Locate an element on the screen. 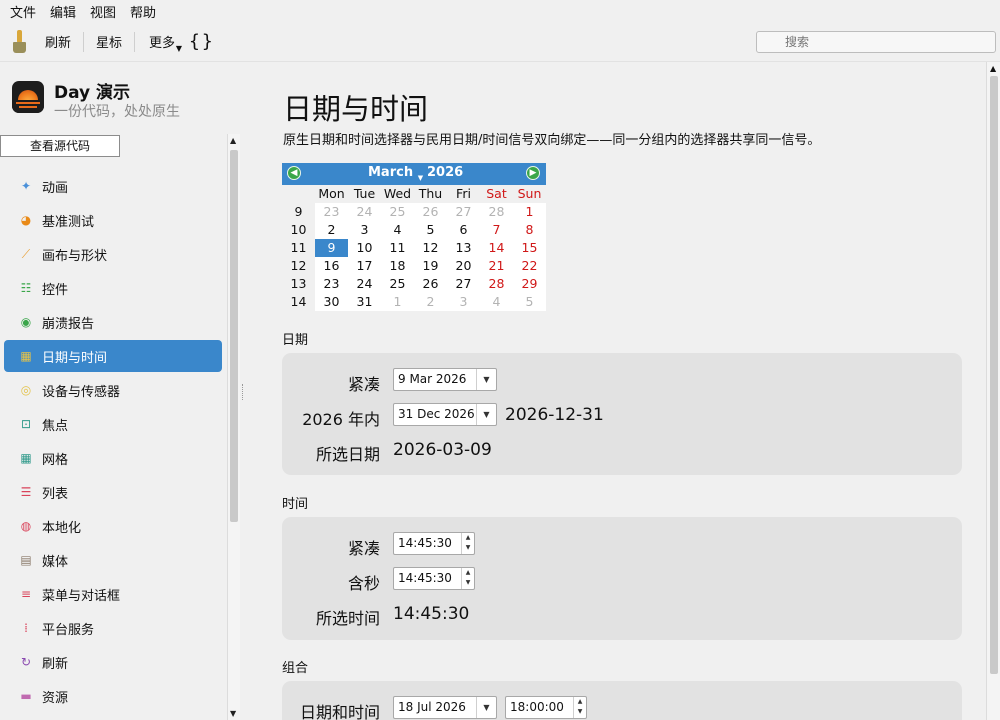  sliders-icon: ☷ is located at coordinates (26, 288).